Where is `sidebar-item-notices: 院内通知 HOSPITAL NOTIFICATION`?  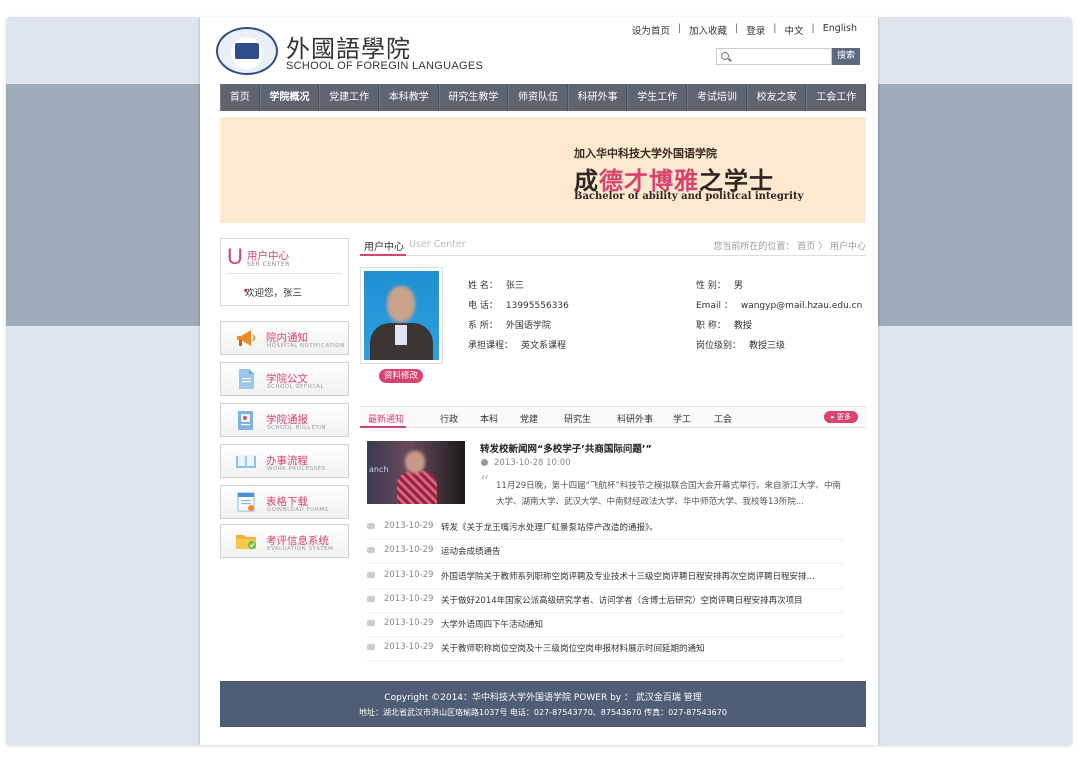
sidebar-item-notices: 院内通知 HOSPITAL NOTIFICATION is located at coordinates (284, 338).